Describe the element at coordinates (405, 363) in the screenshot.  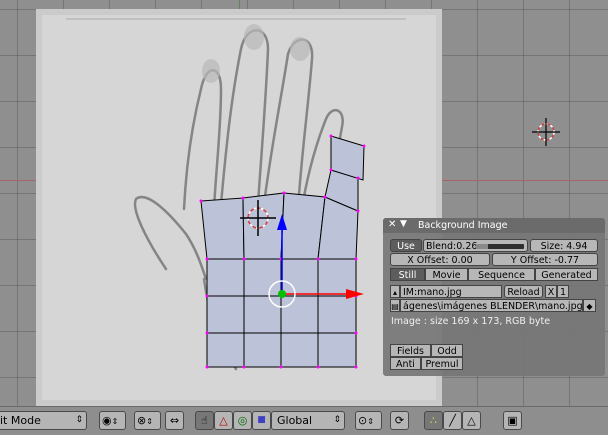
I see `anti-toggle: Anti` at that location.